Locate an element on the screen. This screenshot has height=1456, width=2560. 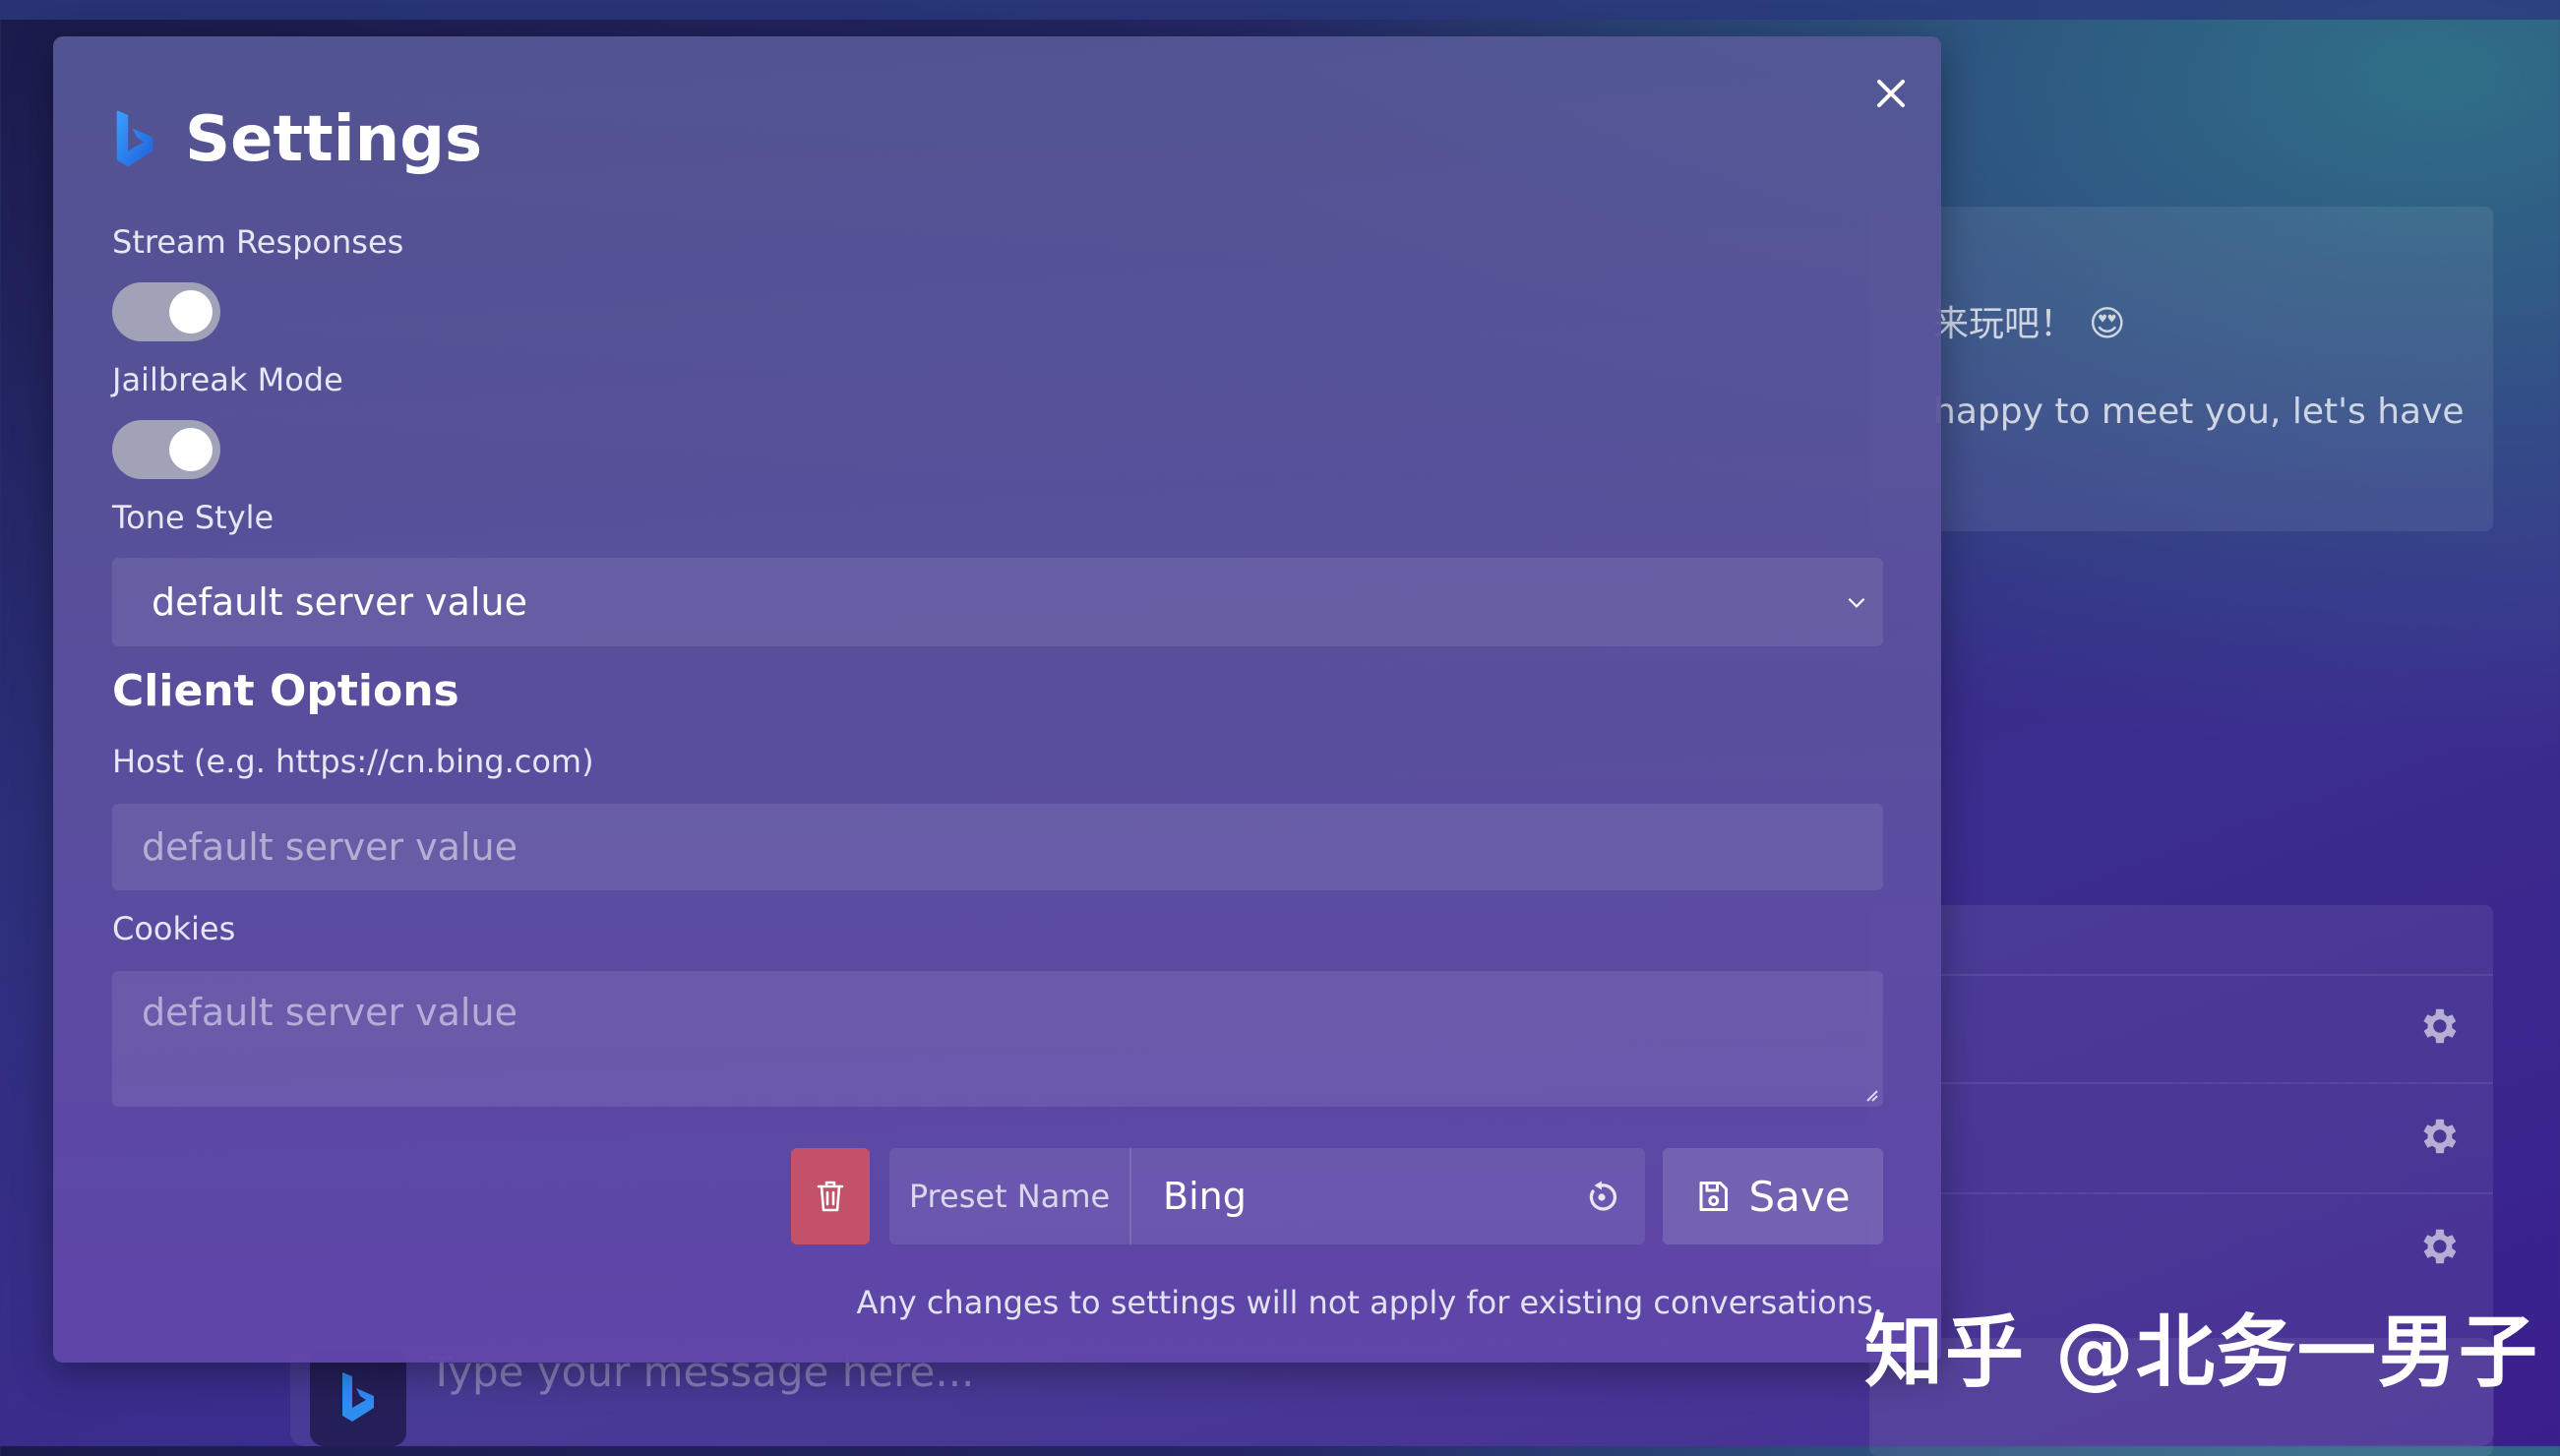
stream-responses-label: Stream Responses is located at coordinates (257, 242).